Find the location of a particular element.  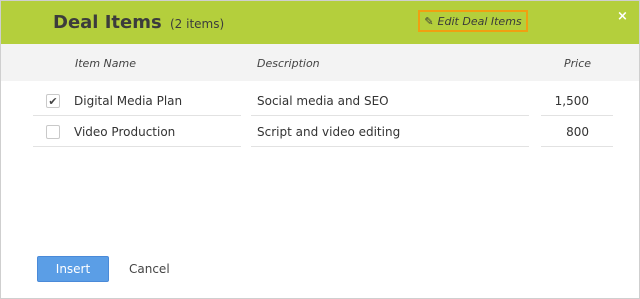

price-cell: 1,500 is located at coordinates (577, 101).